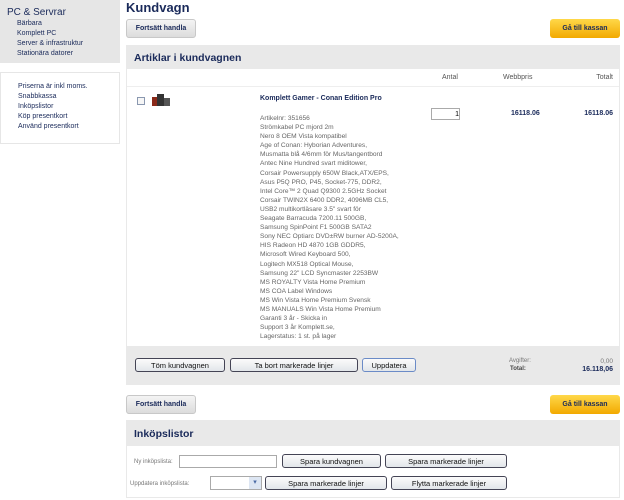  I want to click on move-selected-button: Flytta markerade linjer, so click(449, 483).